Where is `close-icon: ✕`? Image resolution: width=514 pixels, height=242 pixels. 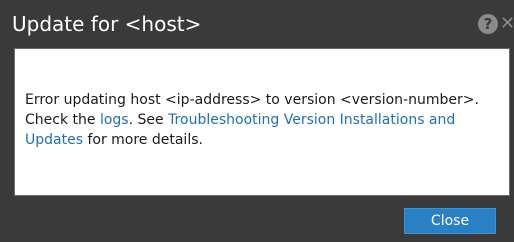 close-icon: ✕ is located at coordinates (507, 24).